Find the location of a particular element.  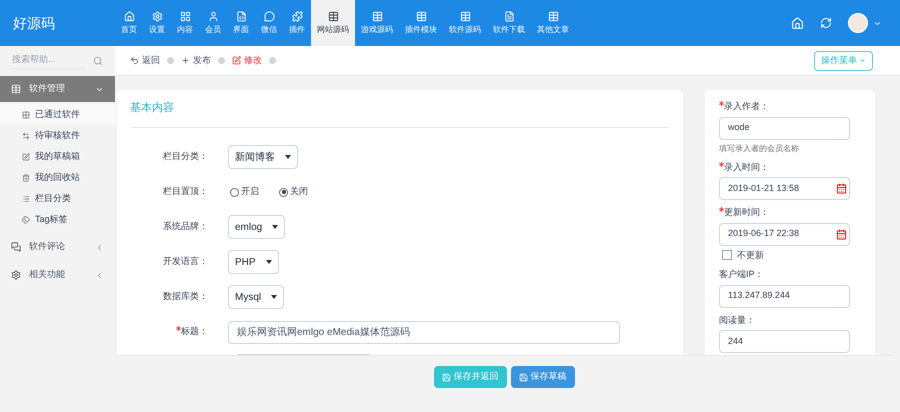

back-icon is located at coordinates (134, 60).